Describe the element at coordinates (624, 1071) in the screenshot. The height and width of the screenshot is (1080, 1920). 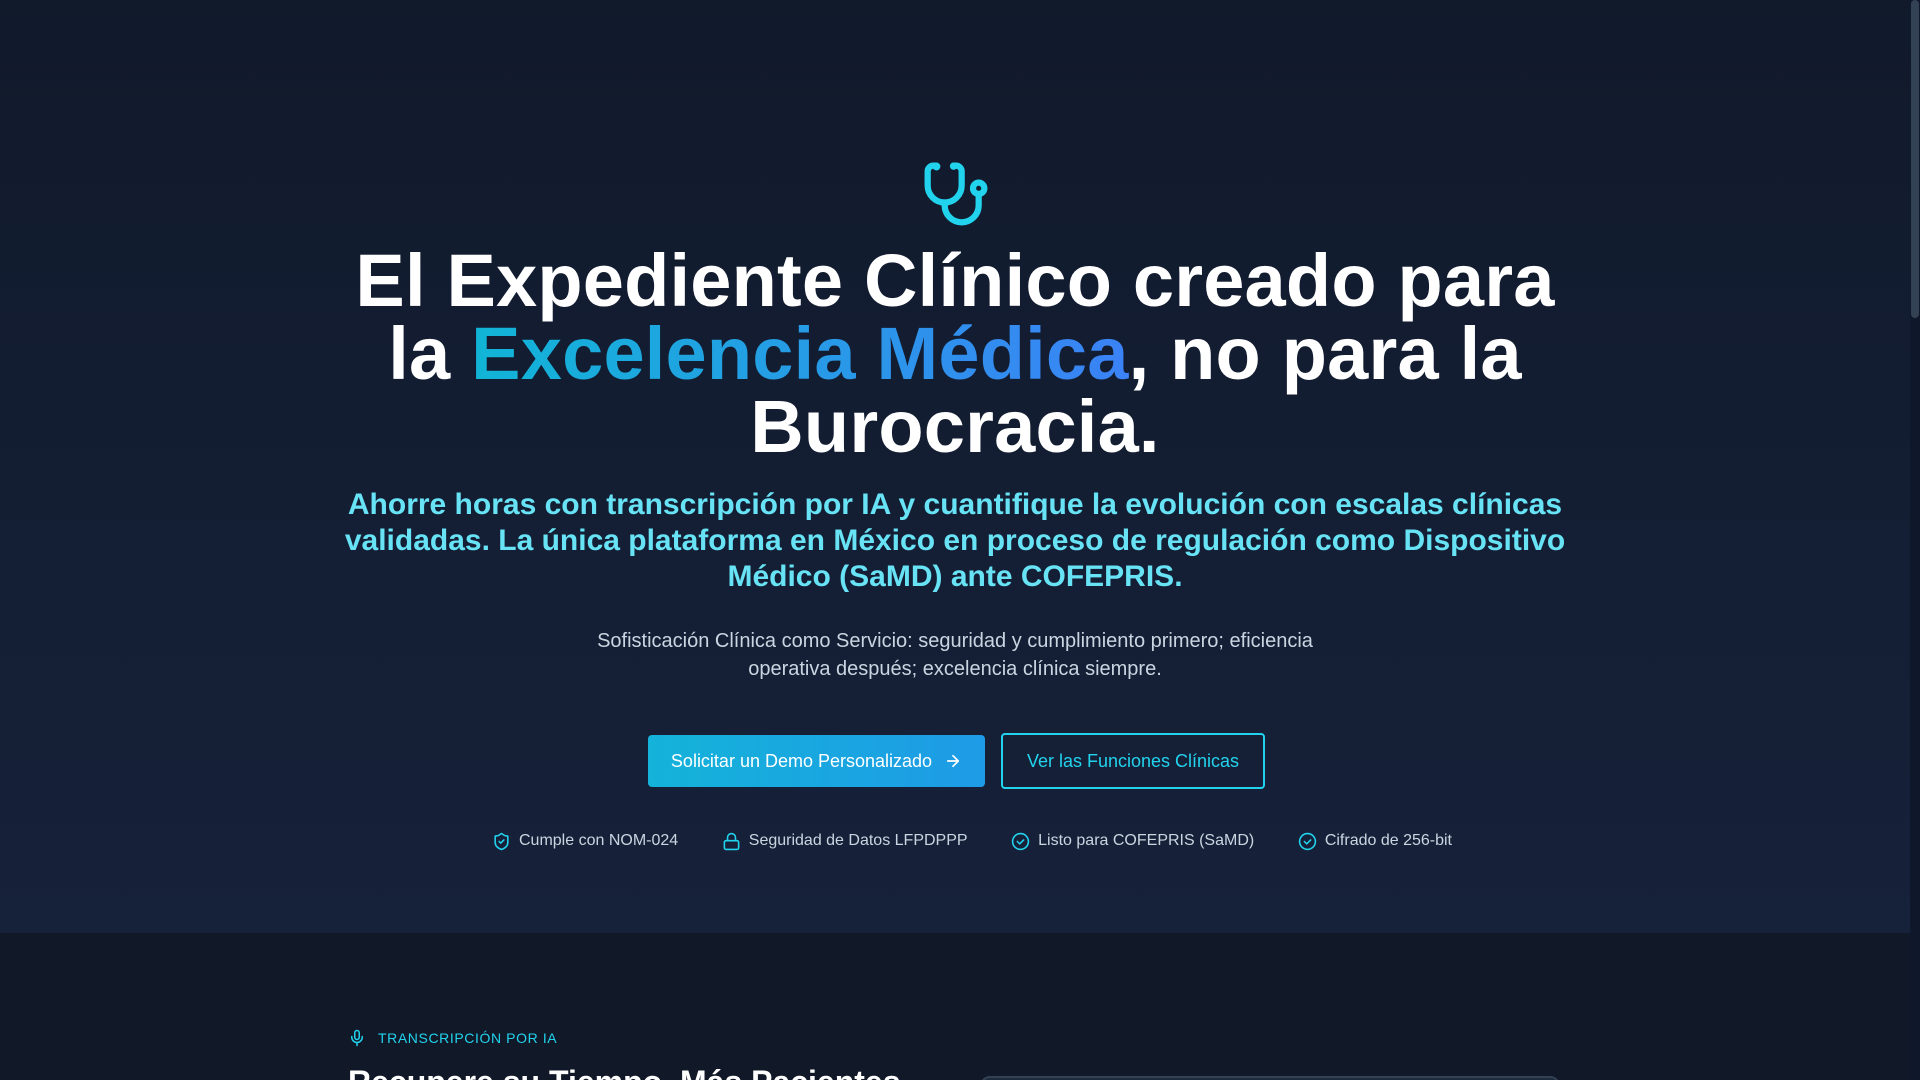
I see `section-title: Recupere su Tiempo, Más Pacientes` at that location.